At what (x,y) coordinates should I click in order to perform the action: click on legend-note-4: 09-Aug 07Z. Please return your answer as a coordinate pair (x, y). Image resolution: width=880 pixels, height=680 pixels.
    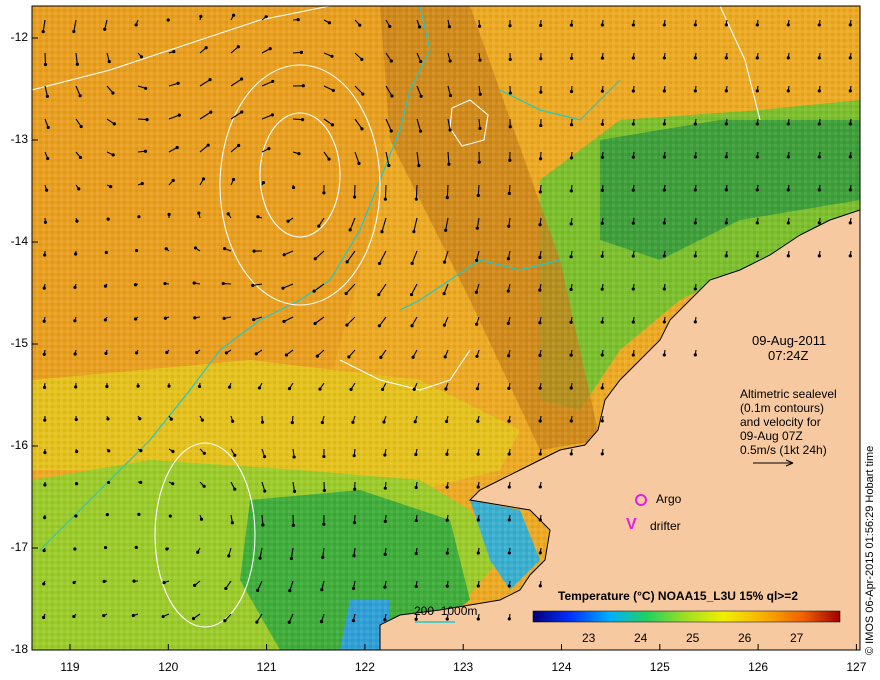
    Looking at the image, I should click on (771, 436).